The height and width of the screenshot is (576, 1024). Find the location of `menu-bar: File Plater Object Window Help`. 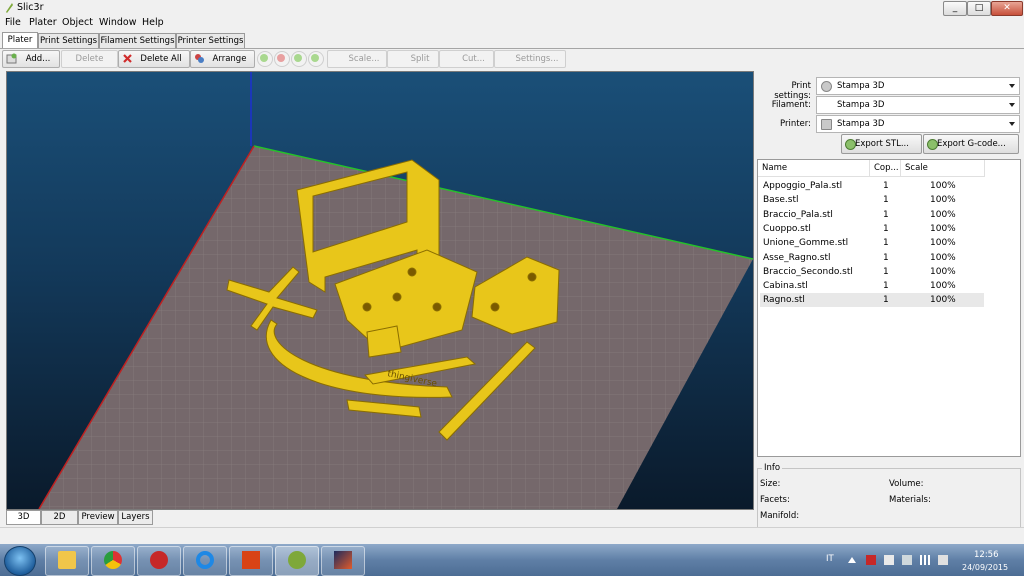

menu-bar: File Plater Object Window Help is located at coordinates (512, 23).